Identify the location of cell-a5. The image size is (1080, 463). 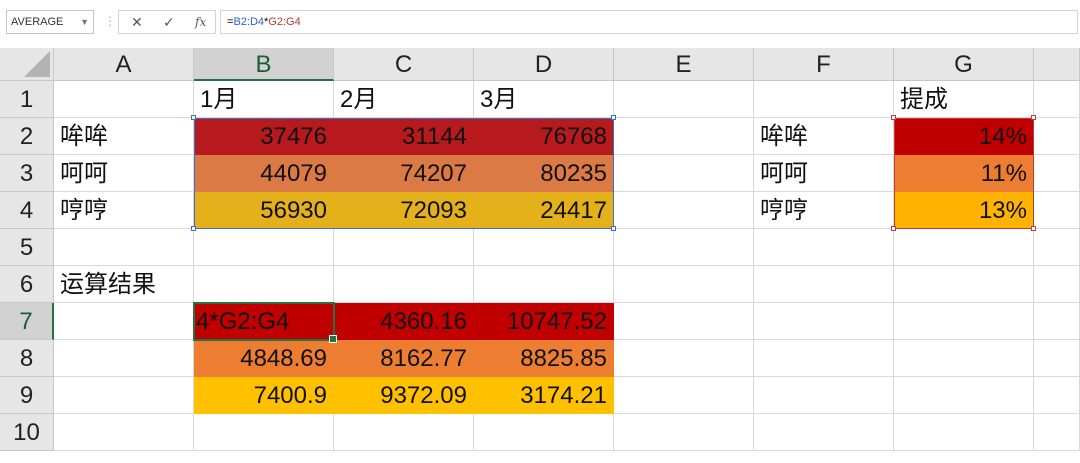
(124, 247).